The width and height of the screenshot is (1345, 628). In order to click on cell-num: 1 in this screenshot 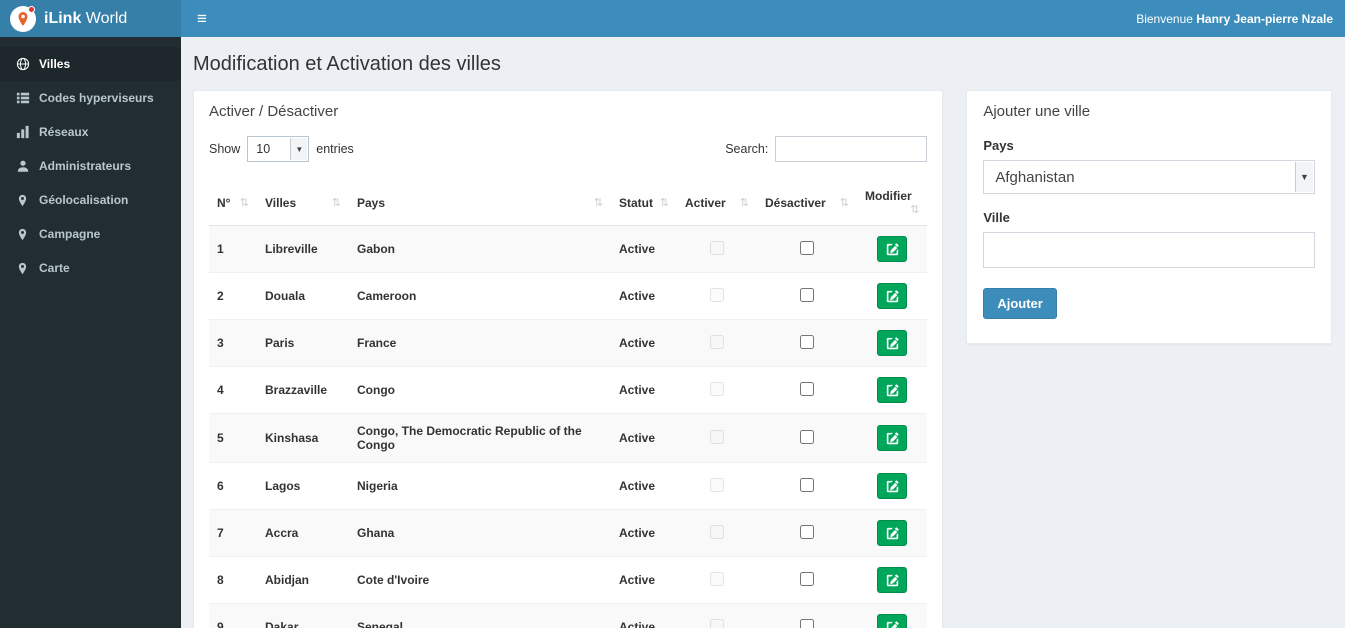, I will do `click(233, 249)`.